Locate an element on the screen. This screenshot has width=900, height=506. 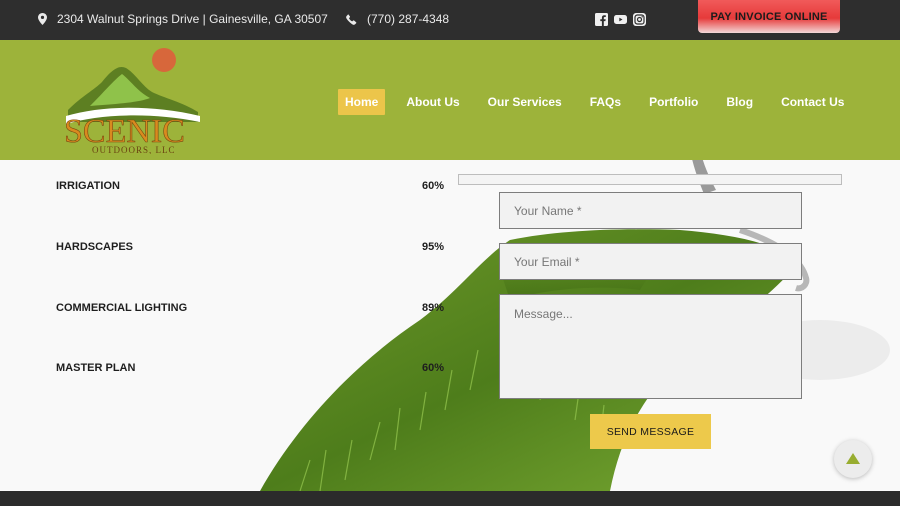
facebook-icon is located at coordinates (601, 18).